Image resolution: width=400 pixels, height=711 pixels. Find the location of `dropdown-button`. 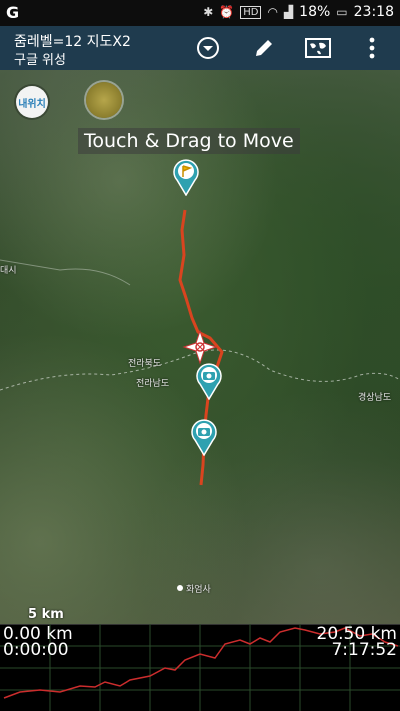

dropdown-button is located at coordinates (208, 48).